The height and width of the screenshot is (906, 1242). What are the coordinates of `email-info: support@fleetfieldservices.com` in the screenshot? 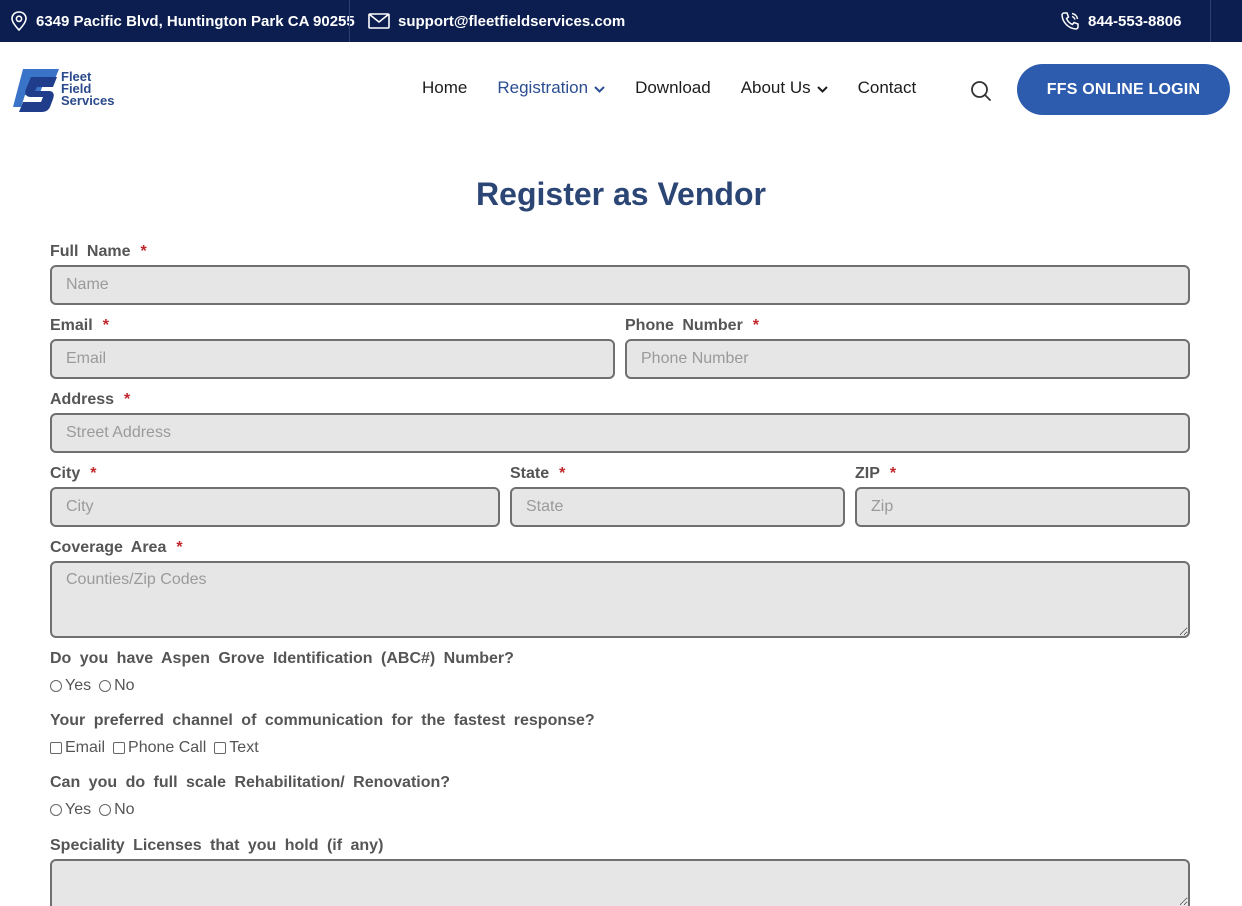 It's located at (496, 21).